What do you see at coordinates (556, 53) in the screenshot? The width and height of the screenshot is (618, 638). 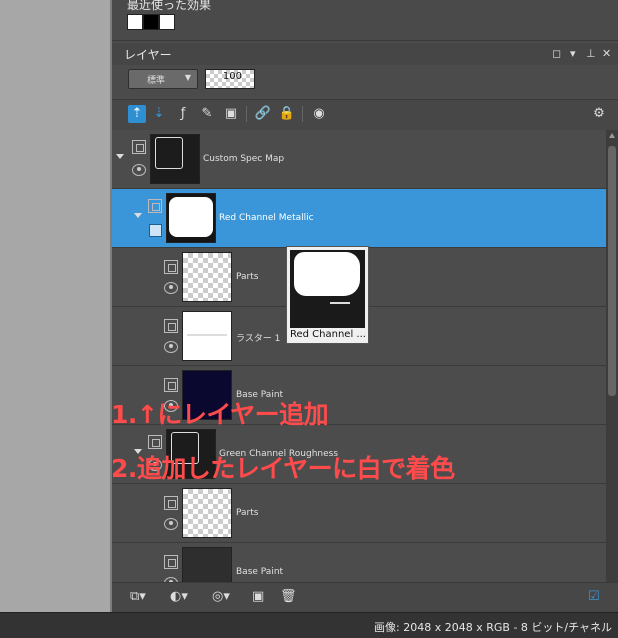 I see `maximize-icon: ◻` at bounding box center [556, 53].